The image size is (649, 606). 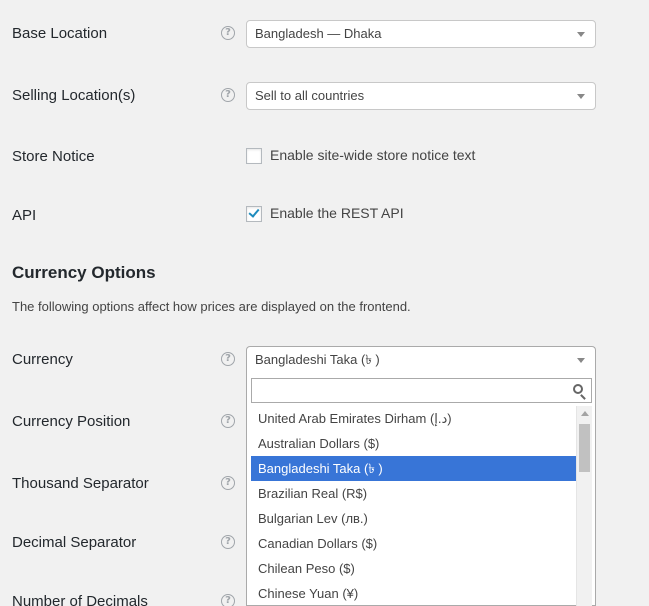 What do you see at coordinates (84, 272) in the screenshot?
I see `section-heading: Currency Options` at bounding box center [84, 272].